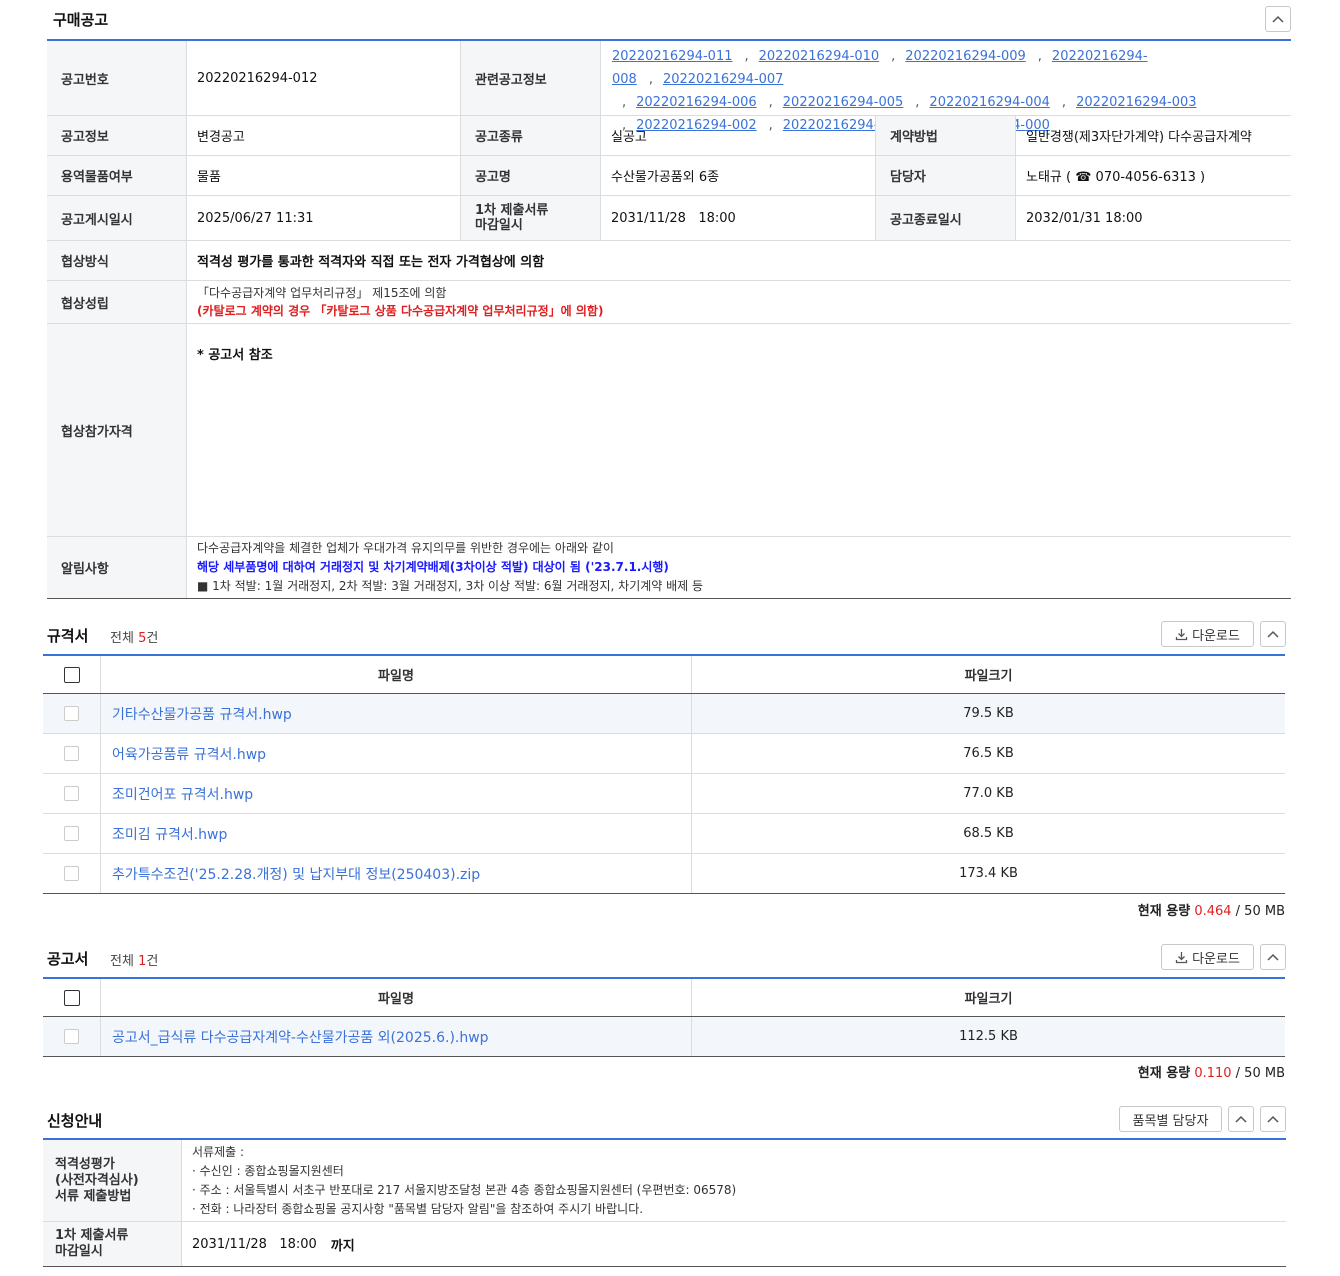 Image resolution: width=1340 pixels, height=1276 pixels. I want to click on related-link: 20220216294-011, so click(672, 56).